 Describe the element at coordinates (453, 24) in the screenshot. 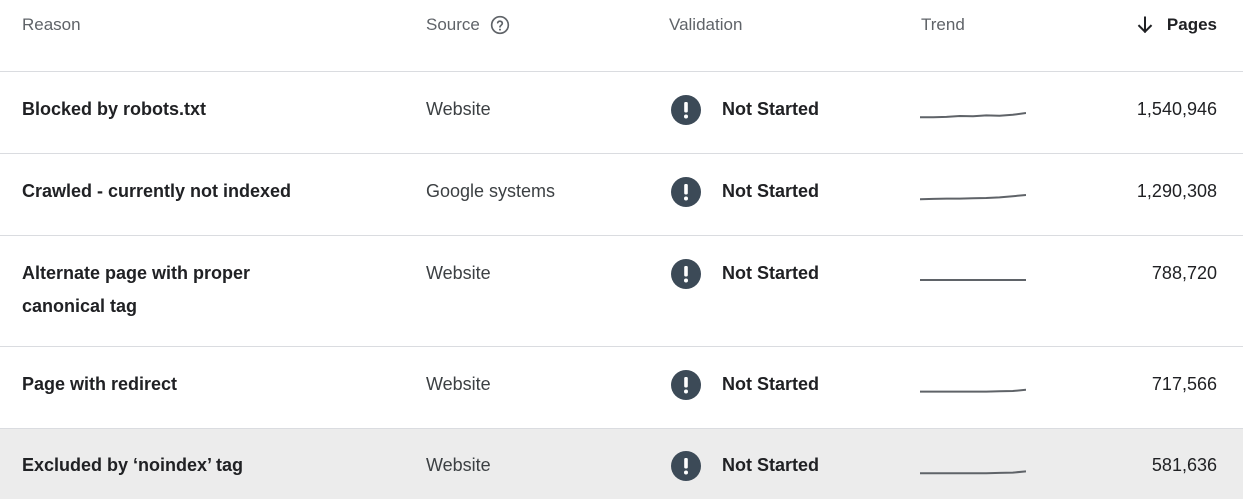

I see `column-header-source-label: Source` at that location.